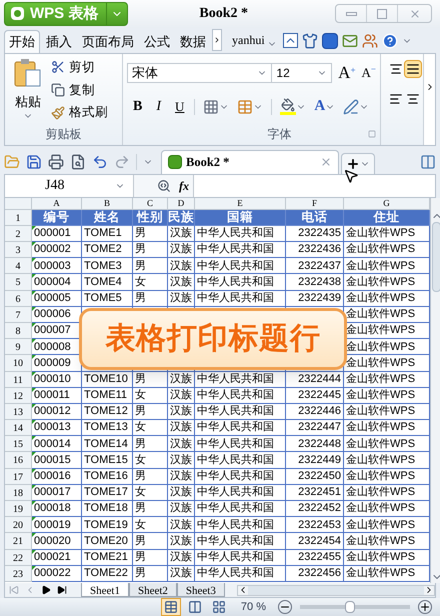 The image size is (440, 616). What do you see at coordinates (18, 428) in the screenshot?
I see `row-number: 14` at bounding box center [18, 428].